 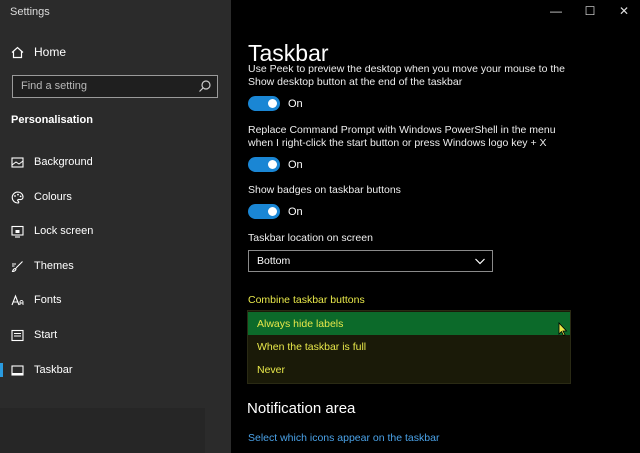 What do you see at coordinates (301, 408) in the screenshot?
I see `notification-heading: Notification area` at bounding box center [301, 408].